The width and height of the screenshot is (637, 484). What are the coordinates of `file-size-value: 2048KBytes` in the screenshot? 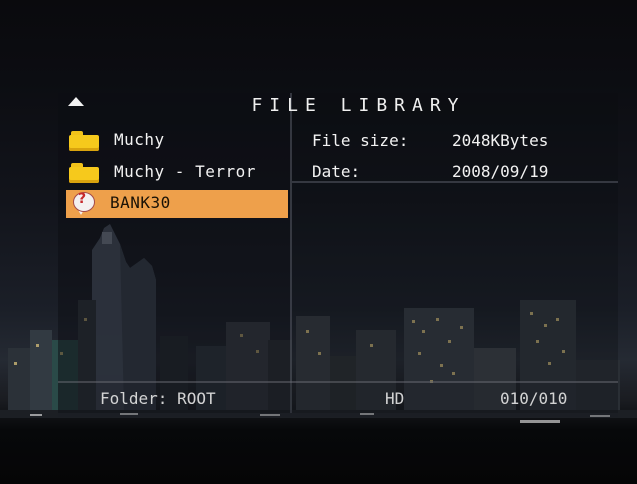 It's located at (500, 140).